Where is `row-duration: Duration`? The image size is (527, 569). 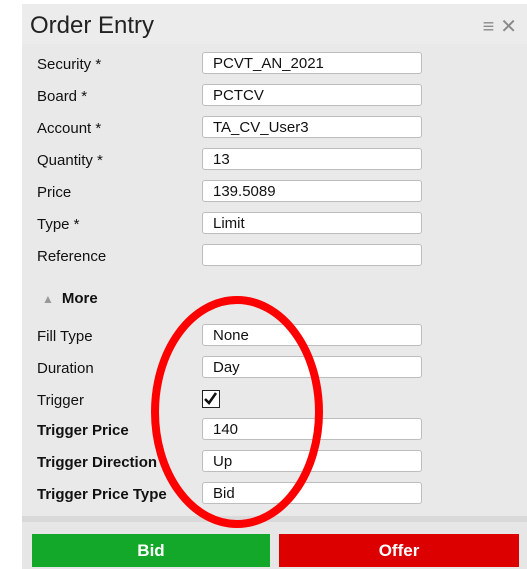
row-duration: Duration is located at coordinates (274, 369).